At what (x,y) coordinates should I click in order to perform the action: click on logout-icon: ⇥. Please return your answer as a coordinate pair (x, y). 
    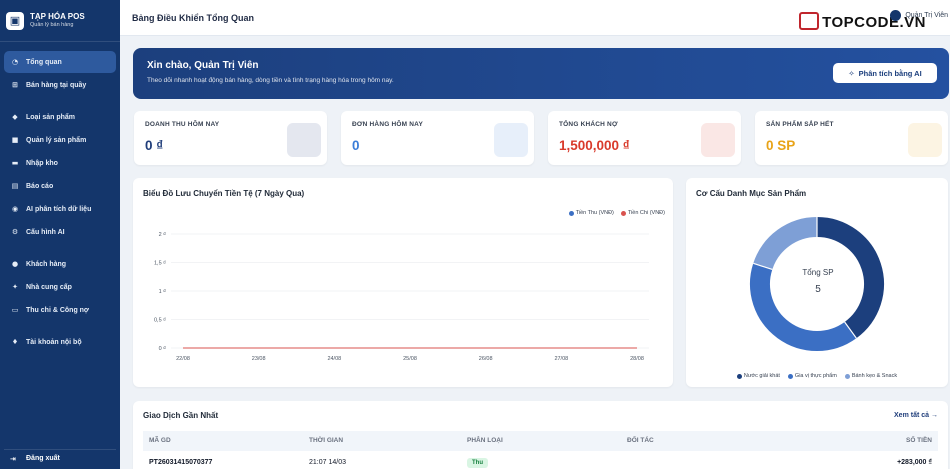
    Looking at the image, I should click on (13, 458).